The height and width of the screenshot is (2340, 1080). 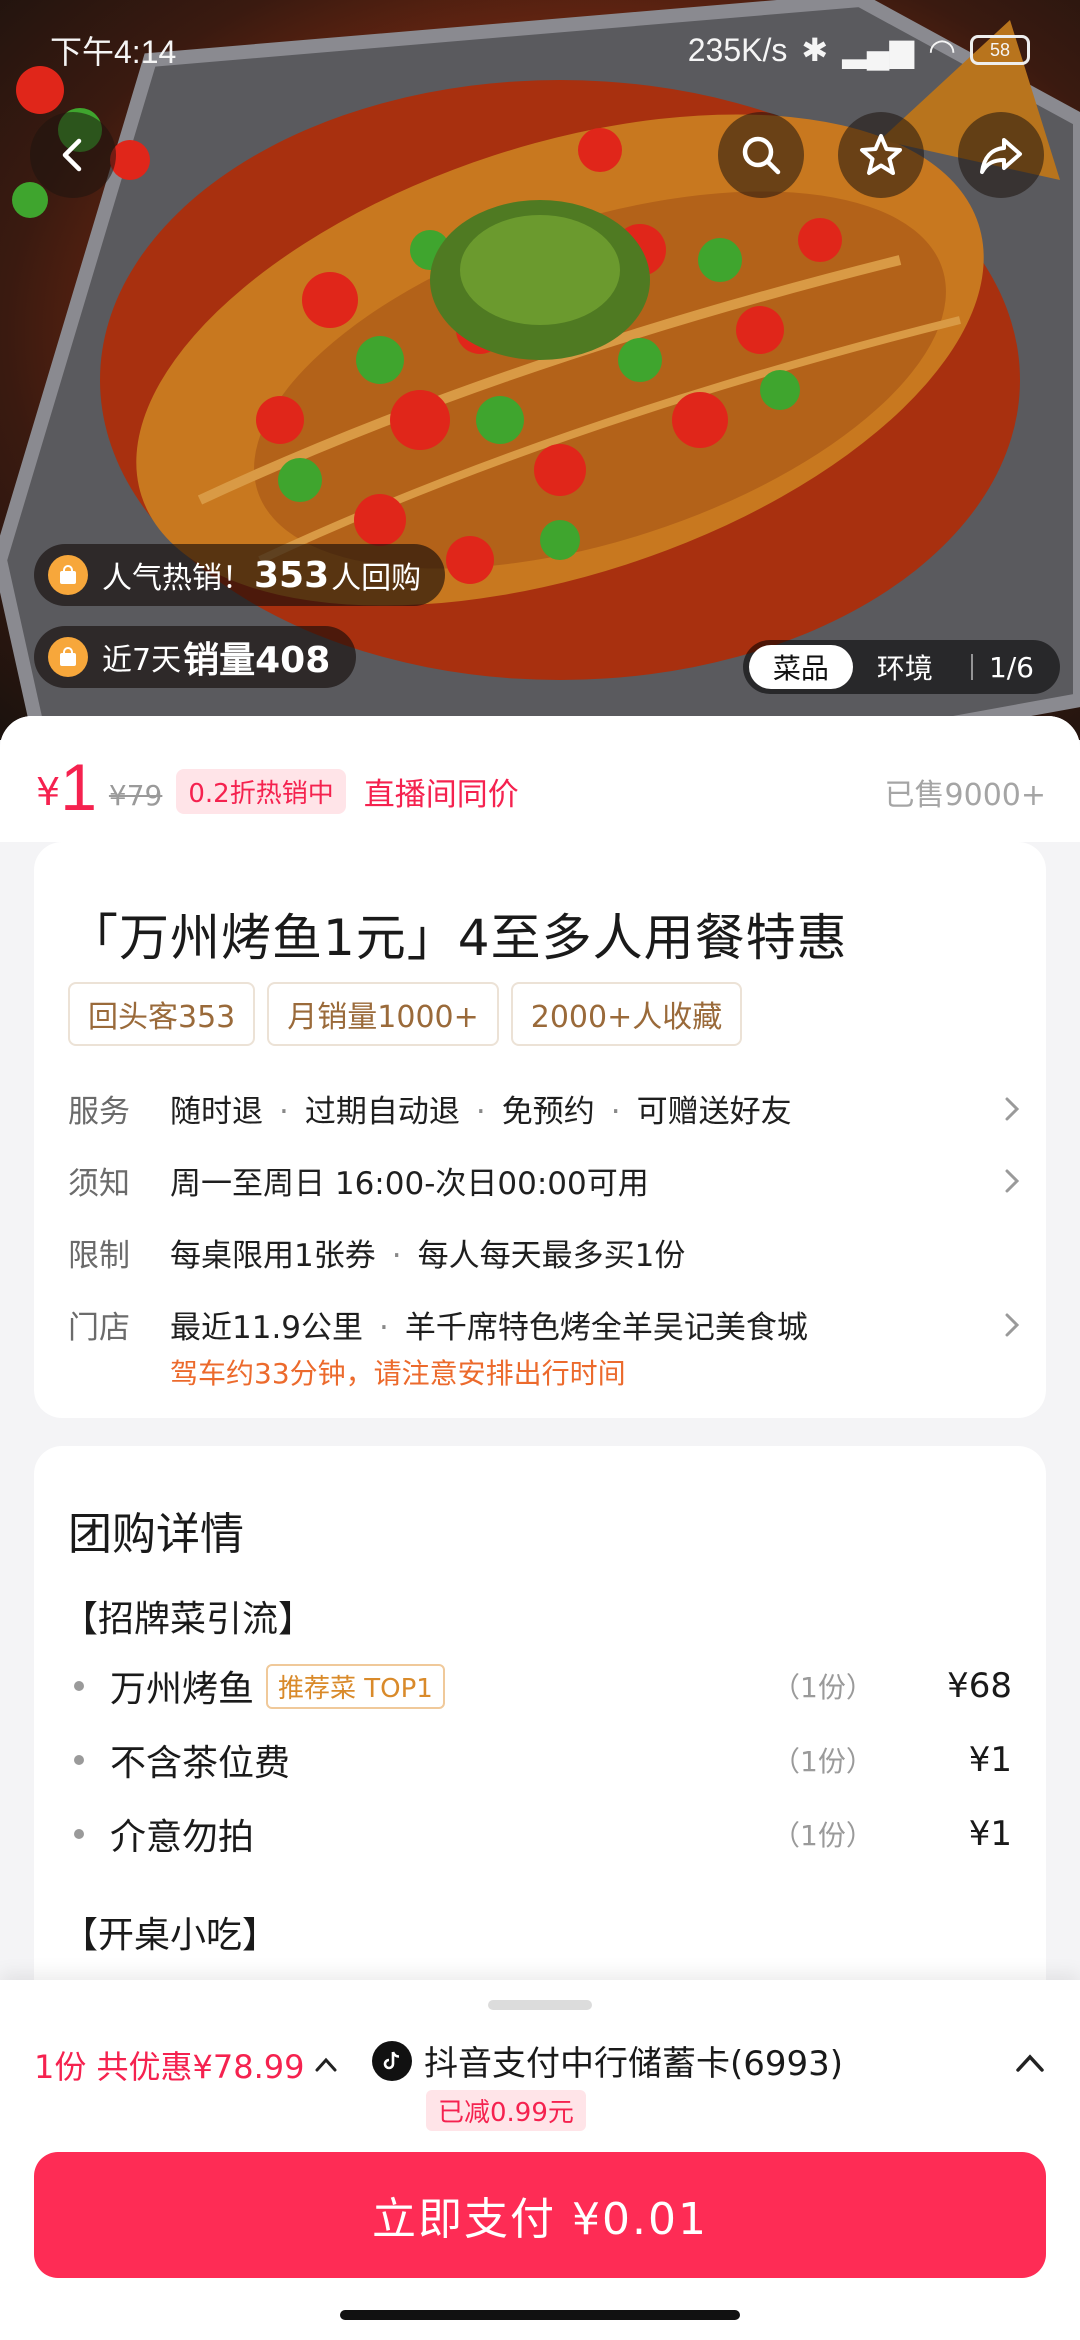 What do you see at coordinates (540, 1686) in the screenshot?
I see `dish-item: 万州烤鱼 推荐菜 TOP1 （1份） ¥68` at bounding box center [540, 1686].